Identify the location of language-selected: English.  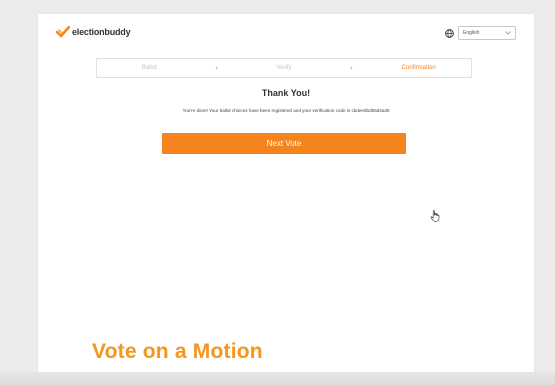
(471, 33).